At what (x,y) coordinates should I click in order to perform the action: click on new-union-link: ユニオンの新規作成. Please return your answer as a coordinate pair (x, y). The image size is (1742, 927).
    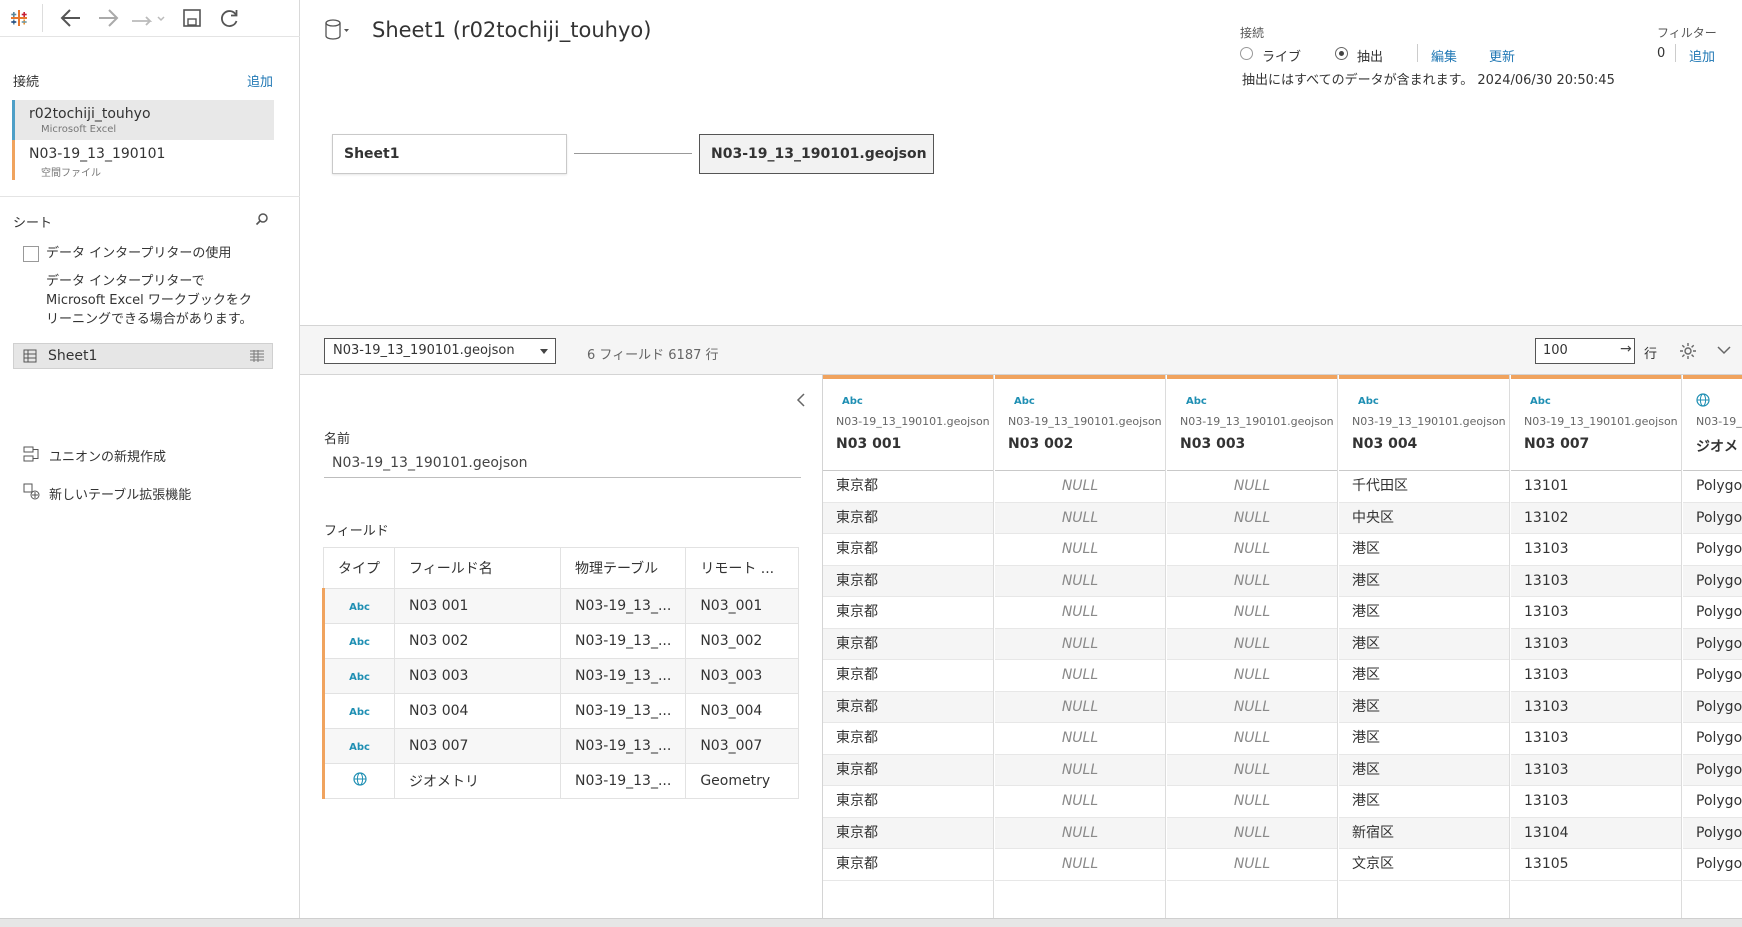
    Looking at the image, I should click on (107, 455).